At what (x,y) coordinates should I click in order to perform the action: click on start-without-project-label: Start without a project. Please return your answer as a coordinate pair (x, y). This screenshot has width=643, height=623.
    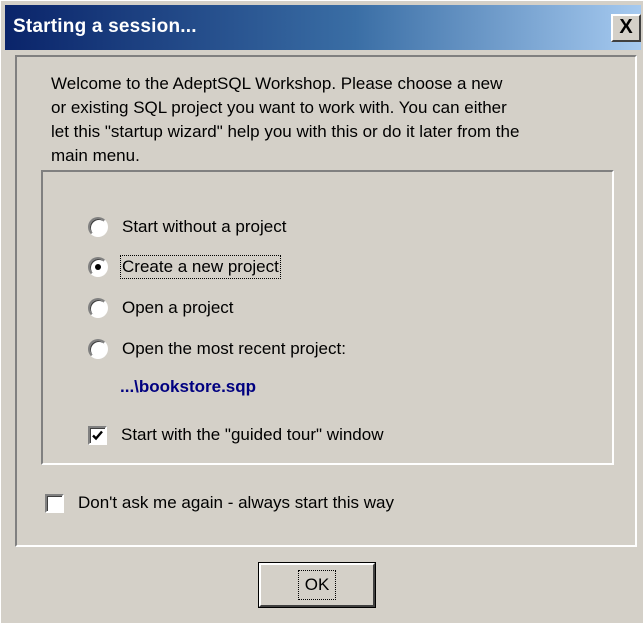
    Looking at the image, I should click on (204, 226).